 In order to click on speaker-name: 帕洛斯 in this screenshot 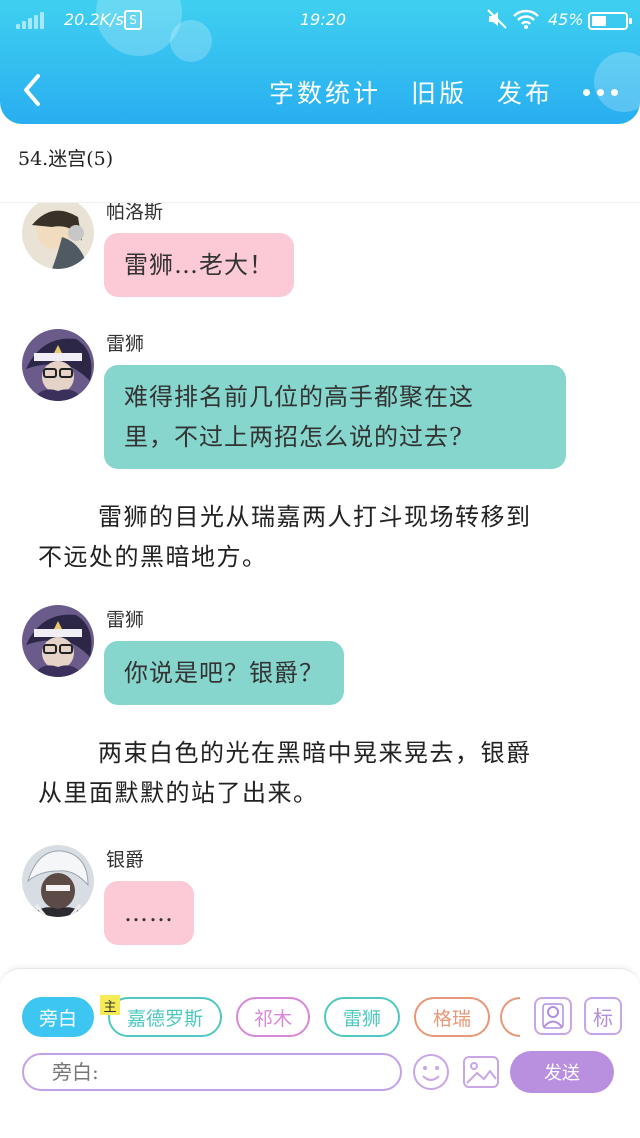, I will do `click(135, 213)`.